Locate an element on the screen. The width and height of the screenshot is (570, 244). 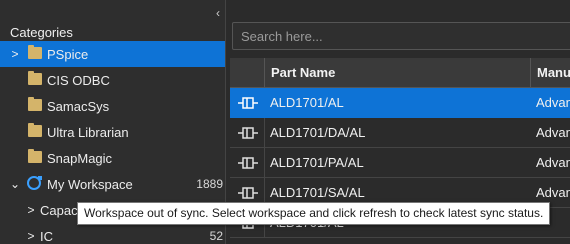
tree-item-label: Ultra Librarian is located at coordinates (88, 132).